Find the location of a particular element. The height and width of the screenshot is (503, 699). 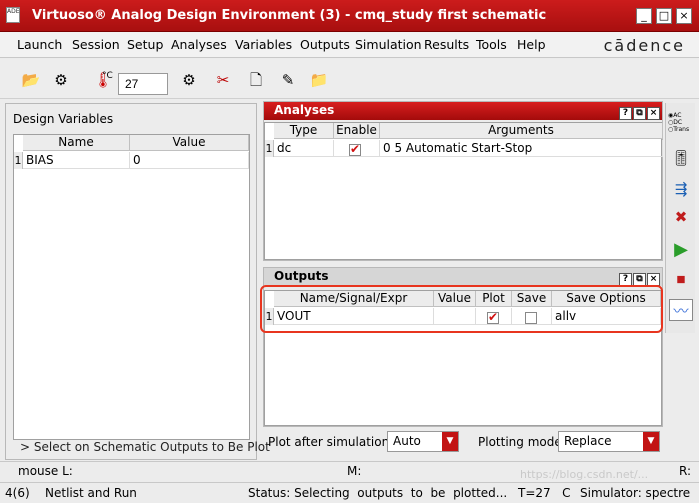

plot-after-dropdown: Auto ▼ is located at coordinates (423, 441).